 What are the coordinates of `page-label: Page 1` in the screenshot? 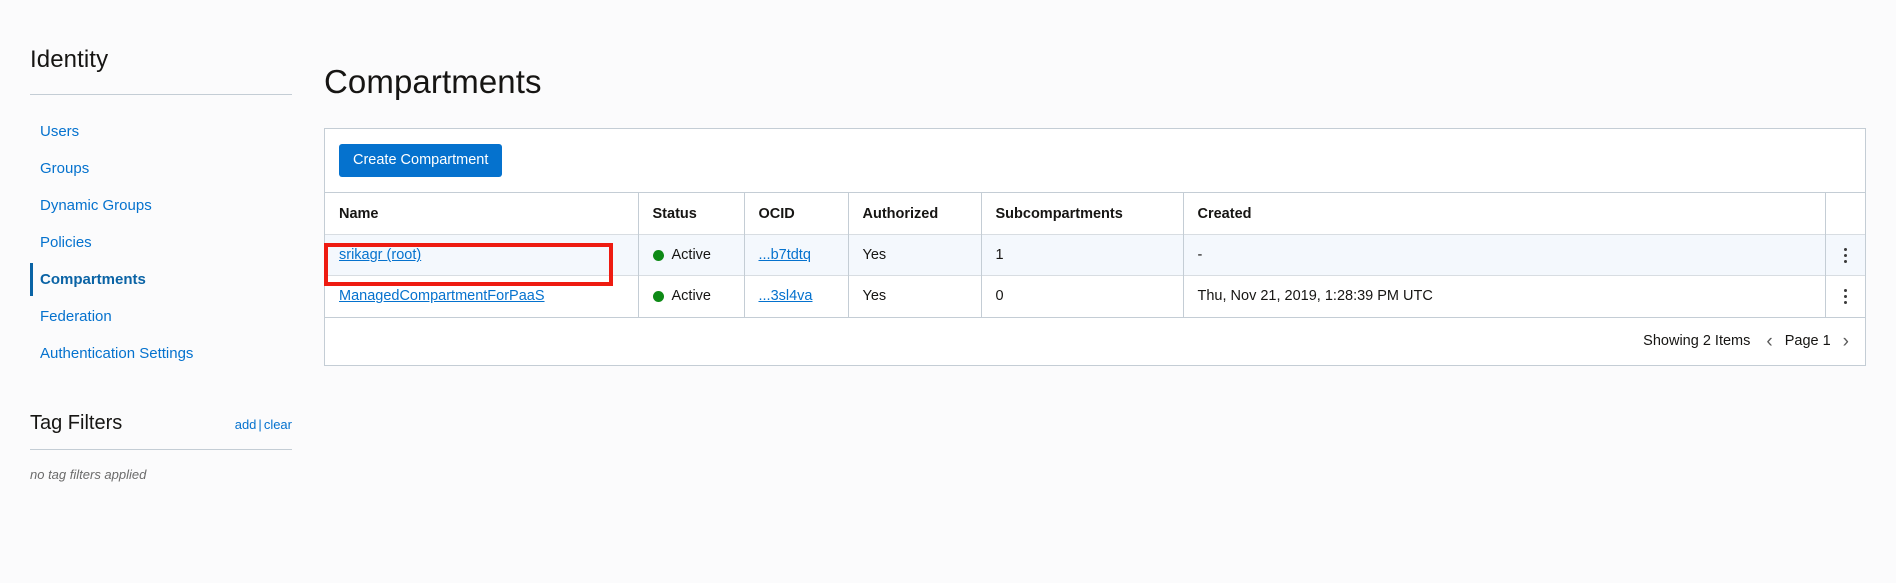 It's located at (1807, 341).